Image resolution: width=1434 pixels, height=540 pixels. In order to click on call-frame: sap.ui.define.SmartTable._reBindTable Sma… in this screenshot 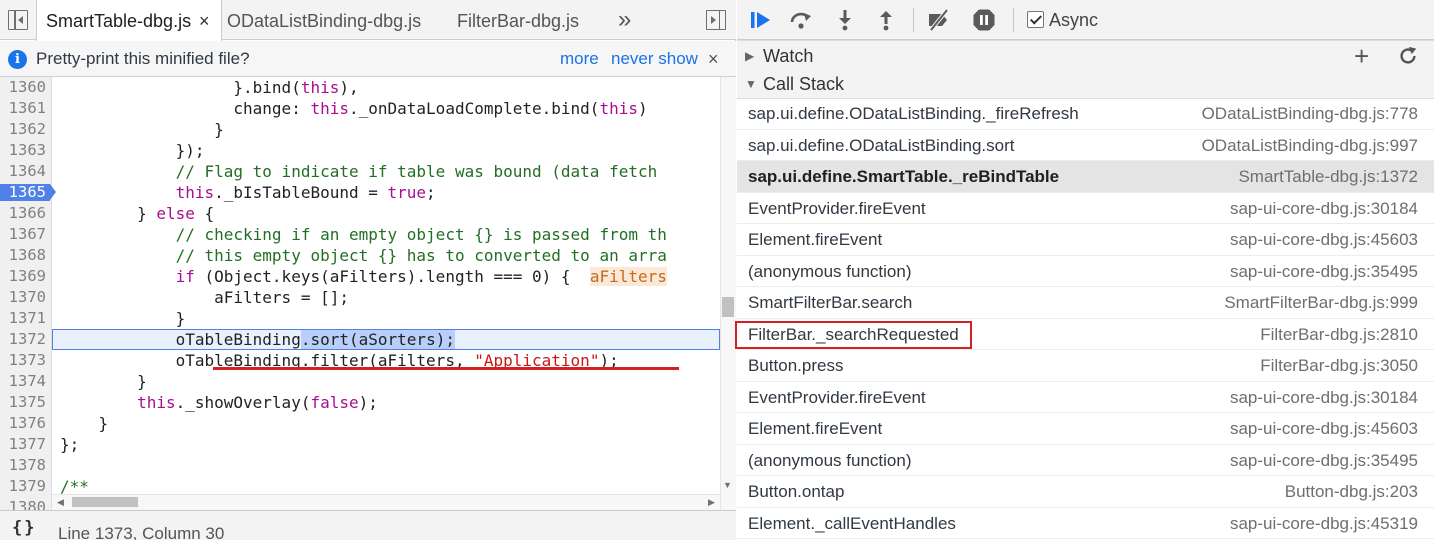, I will do `click(1085, 177)`.